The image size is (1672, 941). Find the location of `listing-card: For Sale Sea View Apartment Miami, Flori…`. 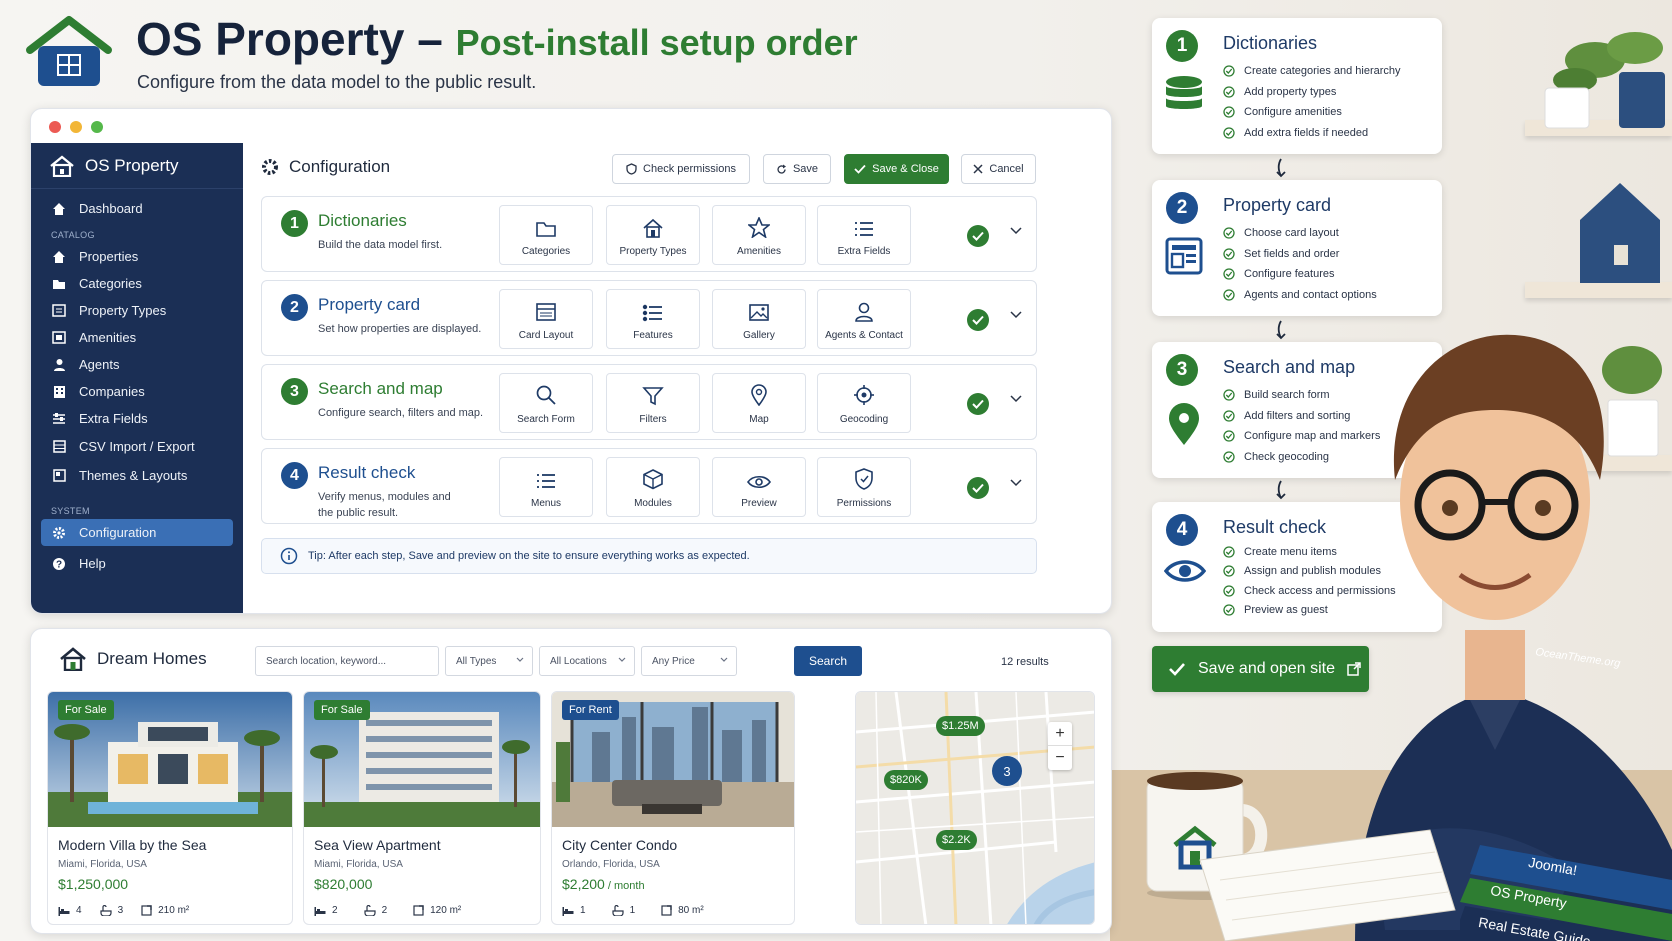

listing-card: For Sale Sea View Apartment Miami, Flori… is located at coordinates (422, 808).